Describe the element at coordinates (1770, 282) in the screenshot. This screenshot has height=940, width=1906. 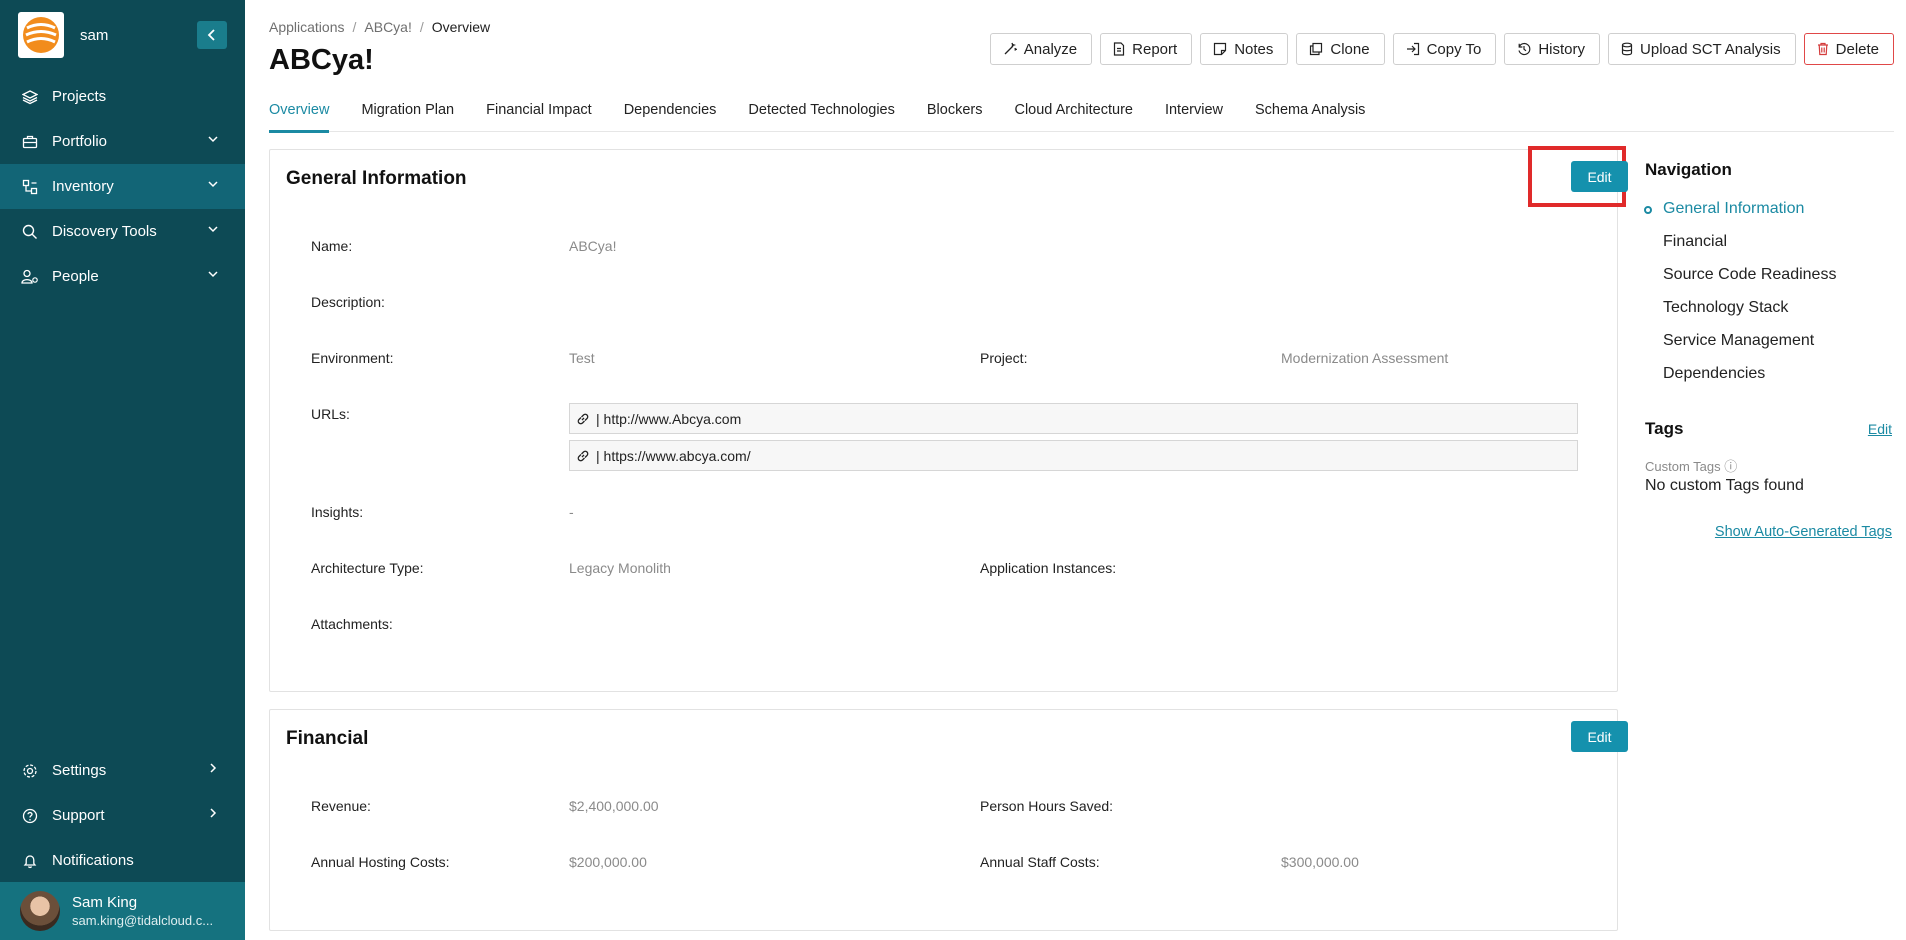
I see `nav-link-source-code-readiness: Source Code Readiness` at that location.